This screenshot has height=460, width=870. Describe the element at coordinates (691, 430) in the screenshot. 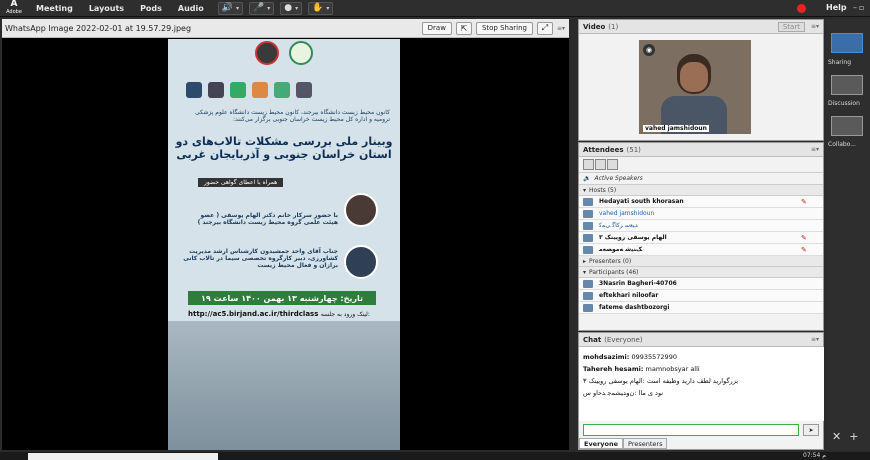

I see `chat-input` at that location.